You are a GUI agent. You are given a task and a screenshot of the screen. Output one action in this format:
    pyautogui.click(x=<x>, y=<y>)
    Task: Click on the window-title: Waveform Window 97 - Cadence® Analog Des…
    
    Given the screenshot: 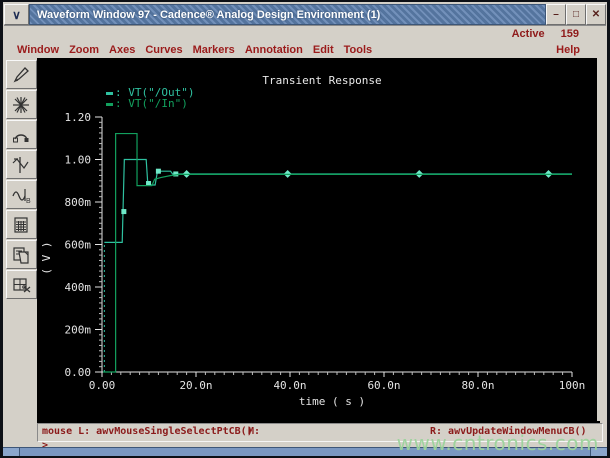 What is the action you would take?
    pyautogui.click(x=209, y=14)
    